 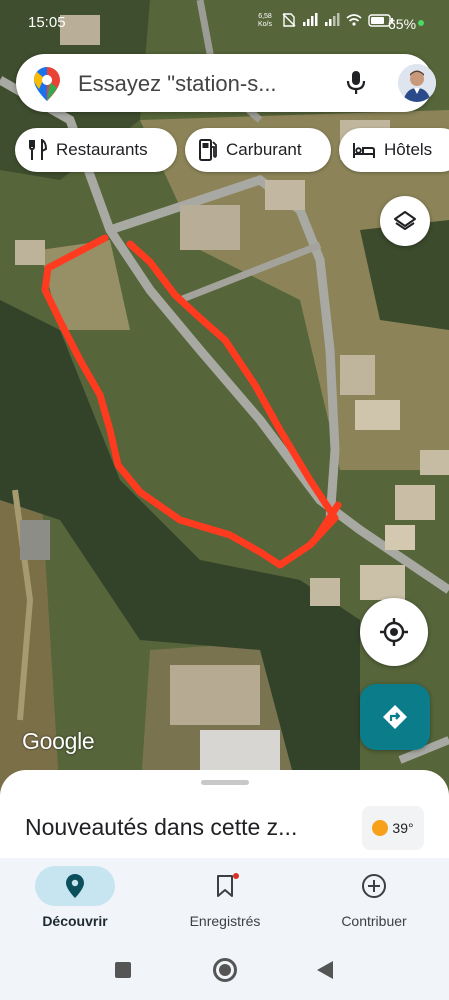 I want to click on google-maps-pin-icon, so click(x=47, y=84).